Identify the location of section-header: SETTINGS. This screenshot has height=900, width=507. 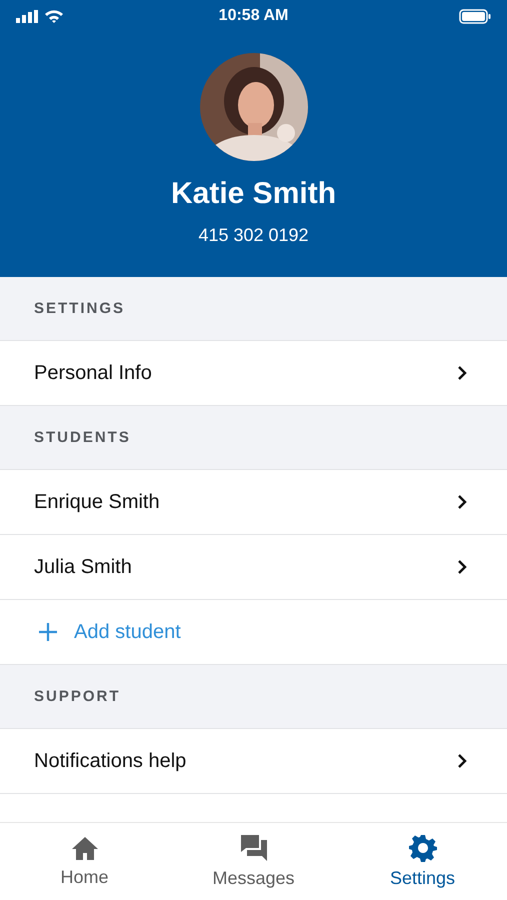
(80, 308).